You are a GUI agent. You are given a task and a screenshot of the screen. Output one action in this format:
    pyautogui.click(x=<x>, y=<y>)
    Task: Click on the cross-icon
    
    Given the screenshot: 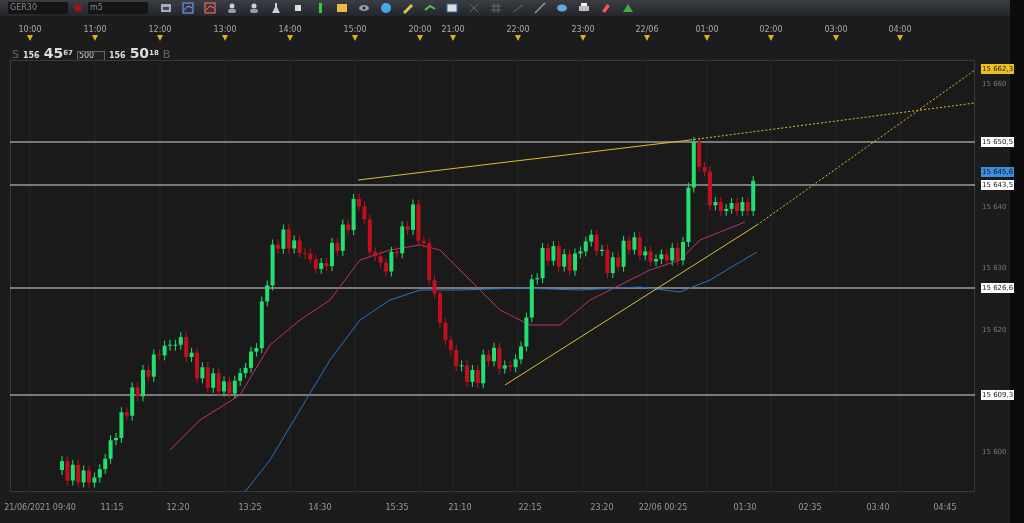 What is the action you would take?
    pyautogui.click(x=474, y=8)
    